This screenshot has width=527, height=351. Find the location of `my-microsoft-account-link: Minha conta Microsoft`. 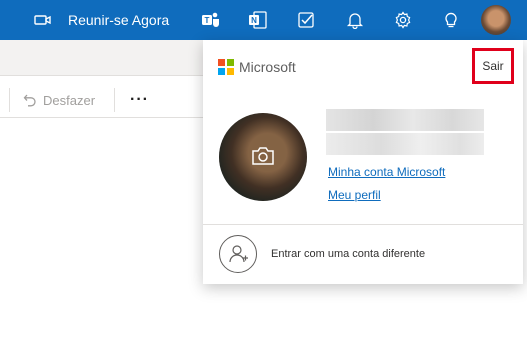

my-microsoft-account-link: Minha conta Microsoft is located at coordinates (386, 172).